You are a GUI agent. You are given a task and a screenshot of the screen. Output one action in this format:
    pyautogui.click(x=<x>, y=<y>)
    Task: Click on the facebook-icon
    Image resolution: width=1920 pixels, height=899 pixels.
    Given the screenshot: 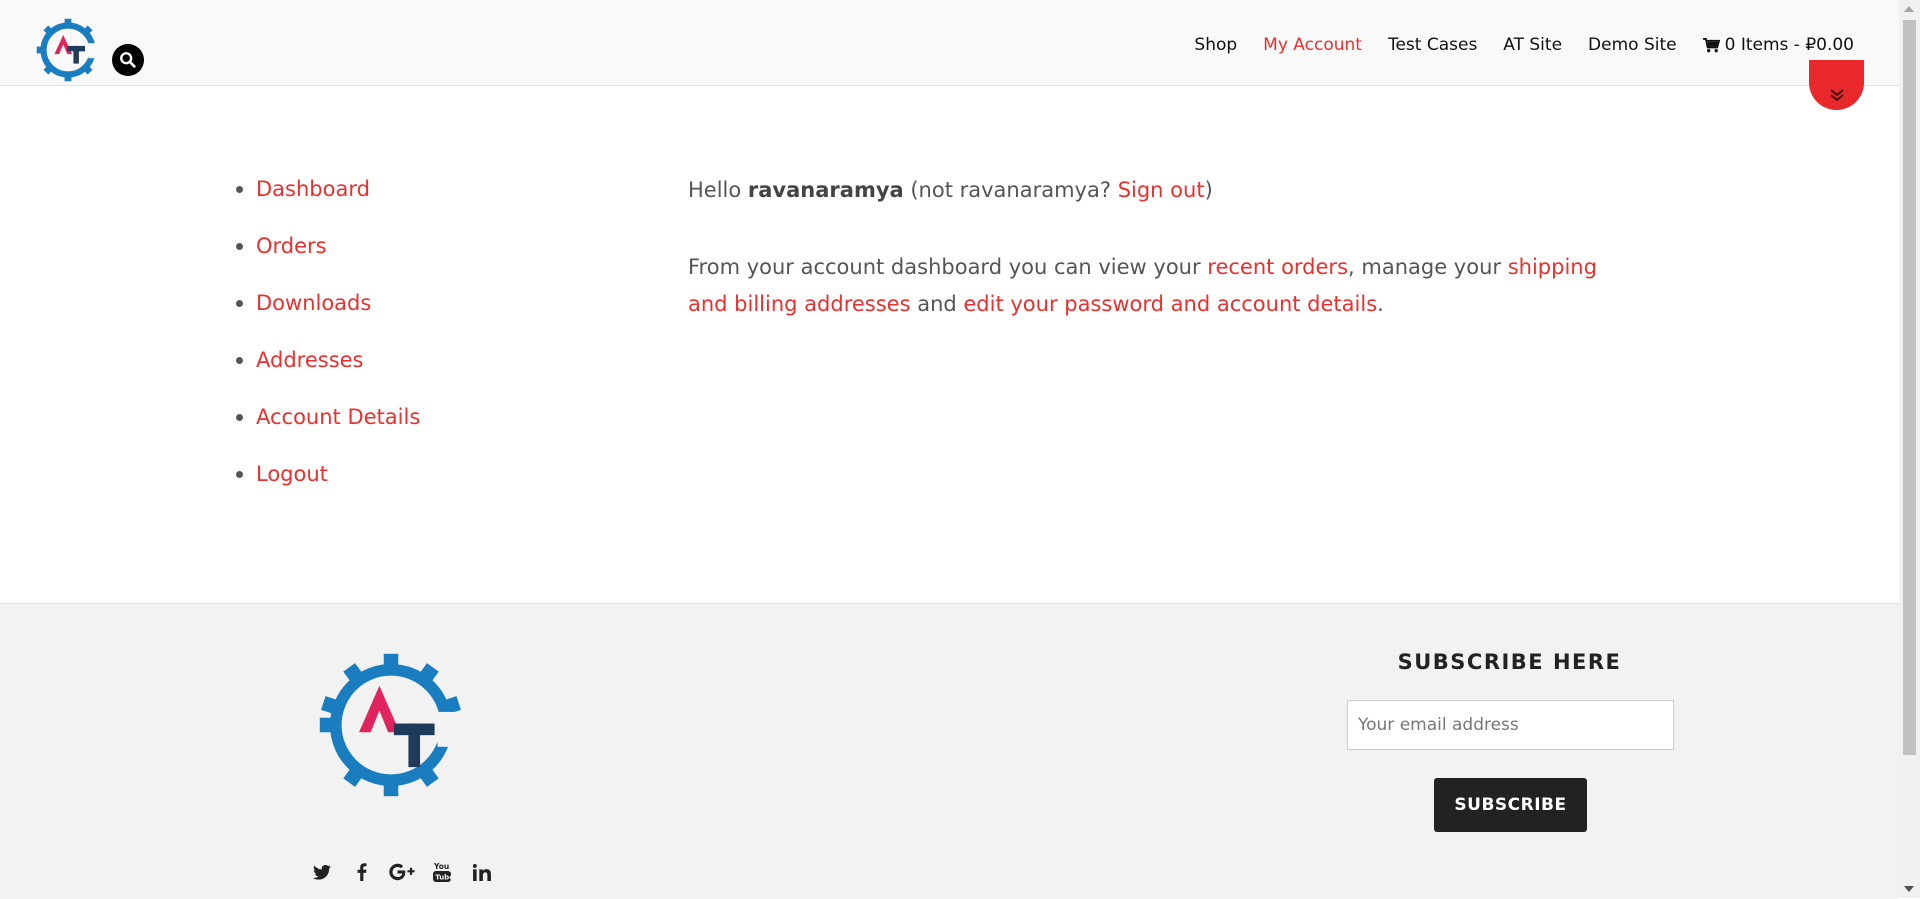 What is the action you would take?
    pyautogui.click(x=362, y=872)
    